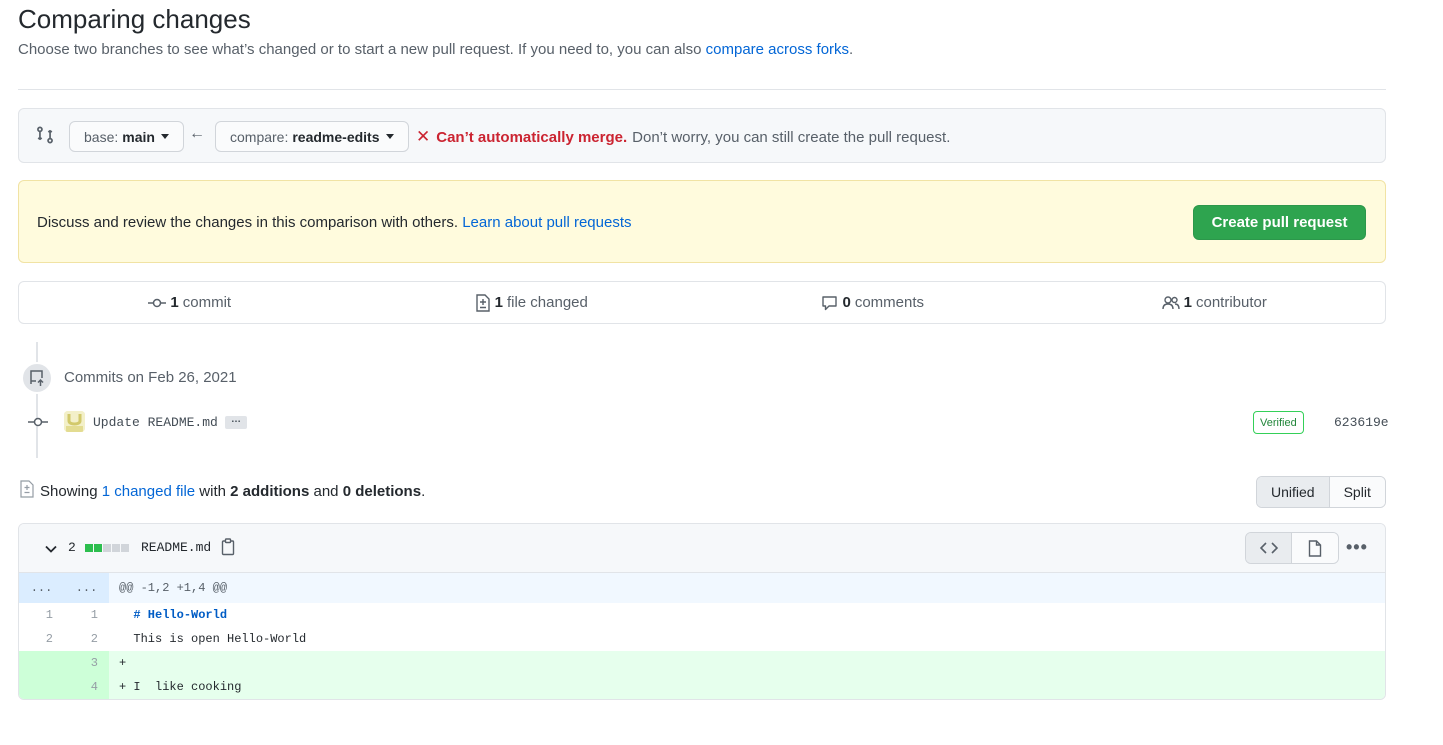  I want to click on changed-files-link: 1 changed file, so click(148, 491).